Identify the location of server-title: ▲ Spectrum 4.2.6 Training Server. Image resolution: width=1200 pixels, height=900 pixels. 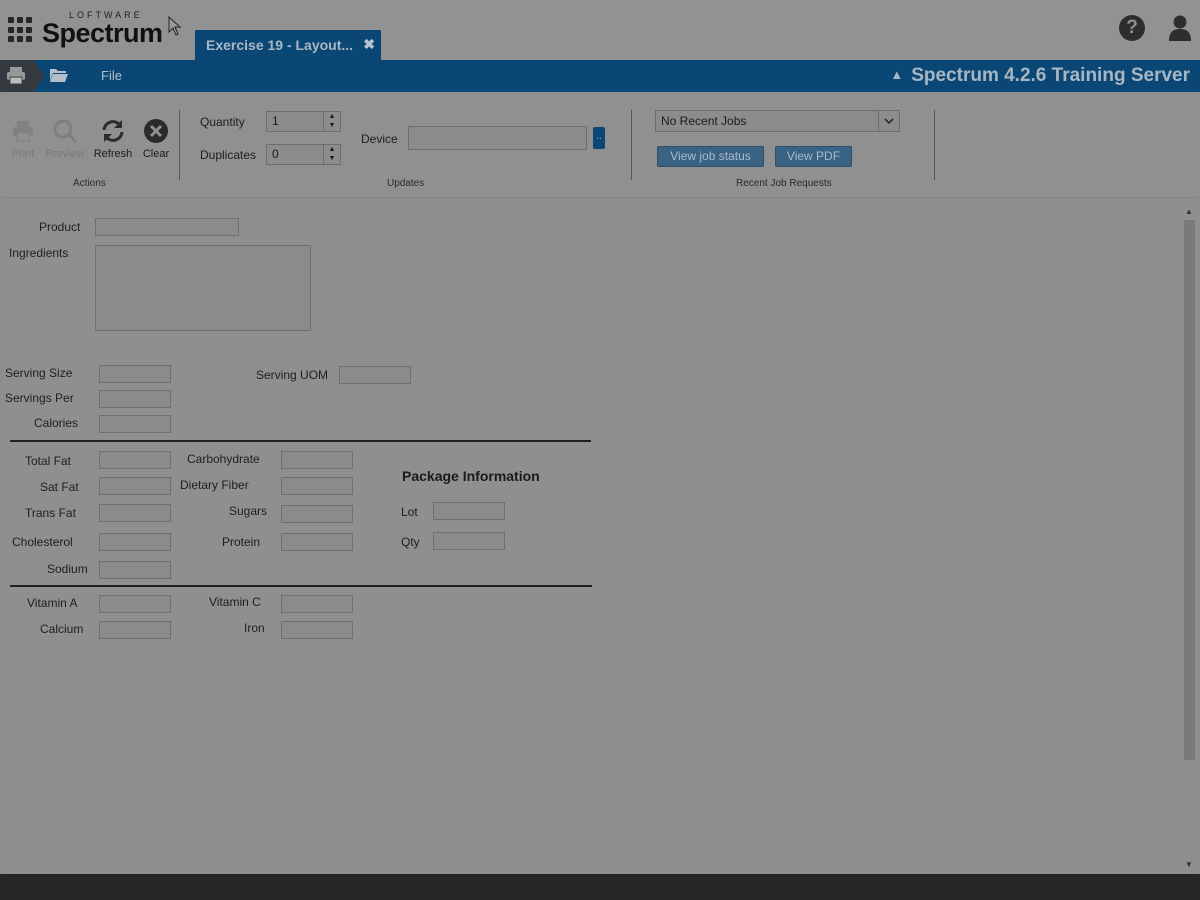
(1040, 76).